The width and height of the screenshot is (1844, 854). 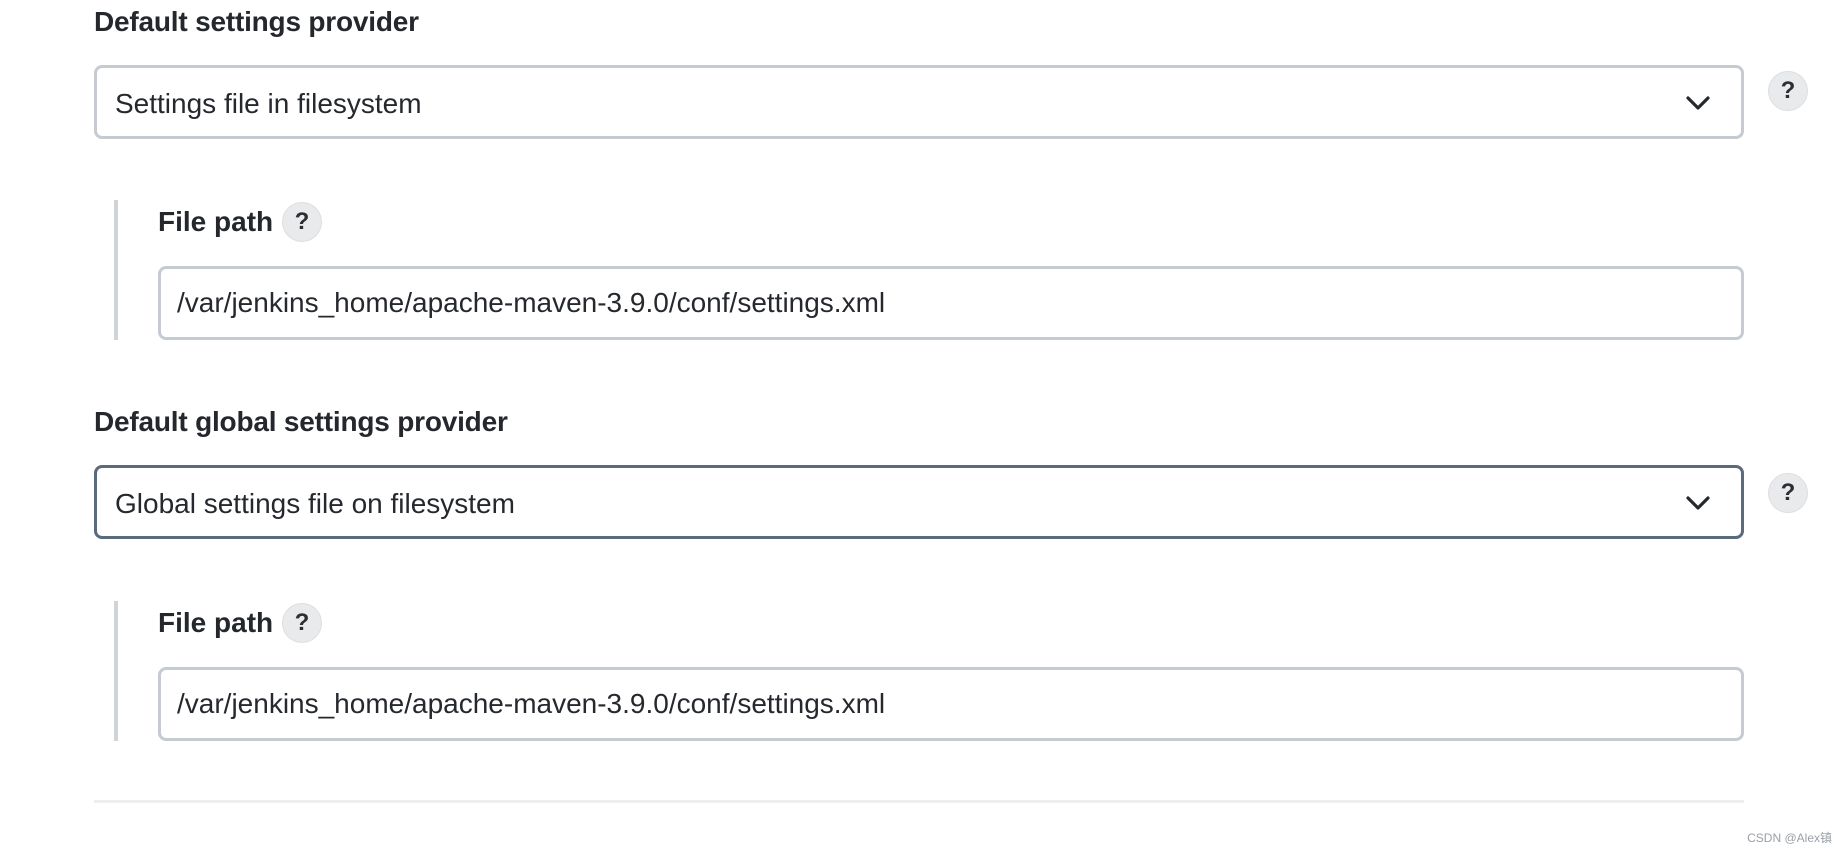 I want to click on global-settings-file-path-input, so click(x=951, y=704).